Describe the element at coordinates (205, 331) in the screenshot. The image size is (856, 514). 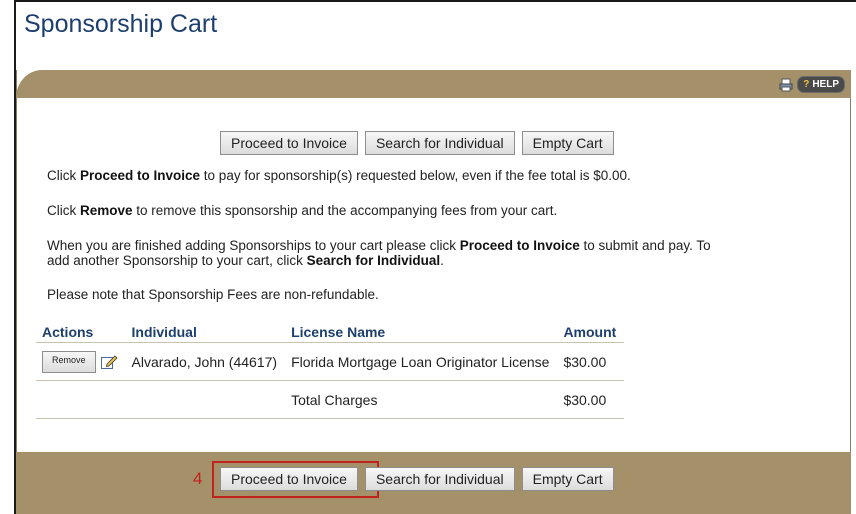
I see `column-header-individual: Individual` at that location.